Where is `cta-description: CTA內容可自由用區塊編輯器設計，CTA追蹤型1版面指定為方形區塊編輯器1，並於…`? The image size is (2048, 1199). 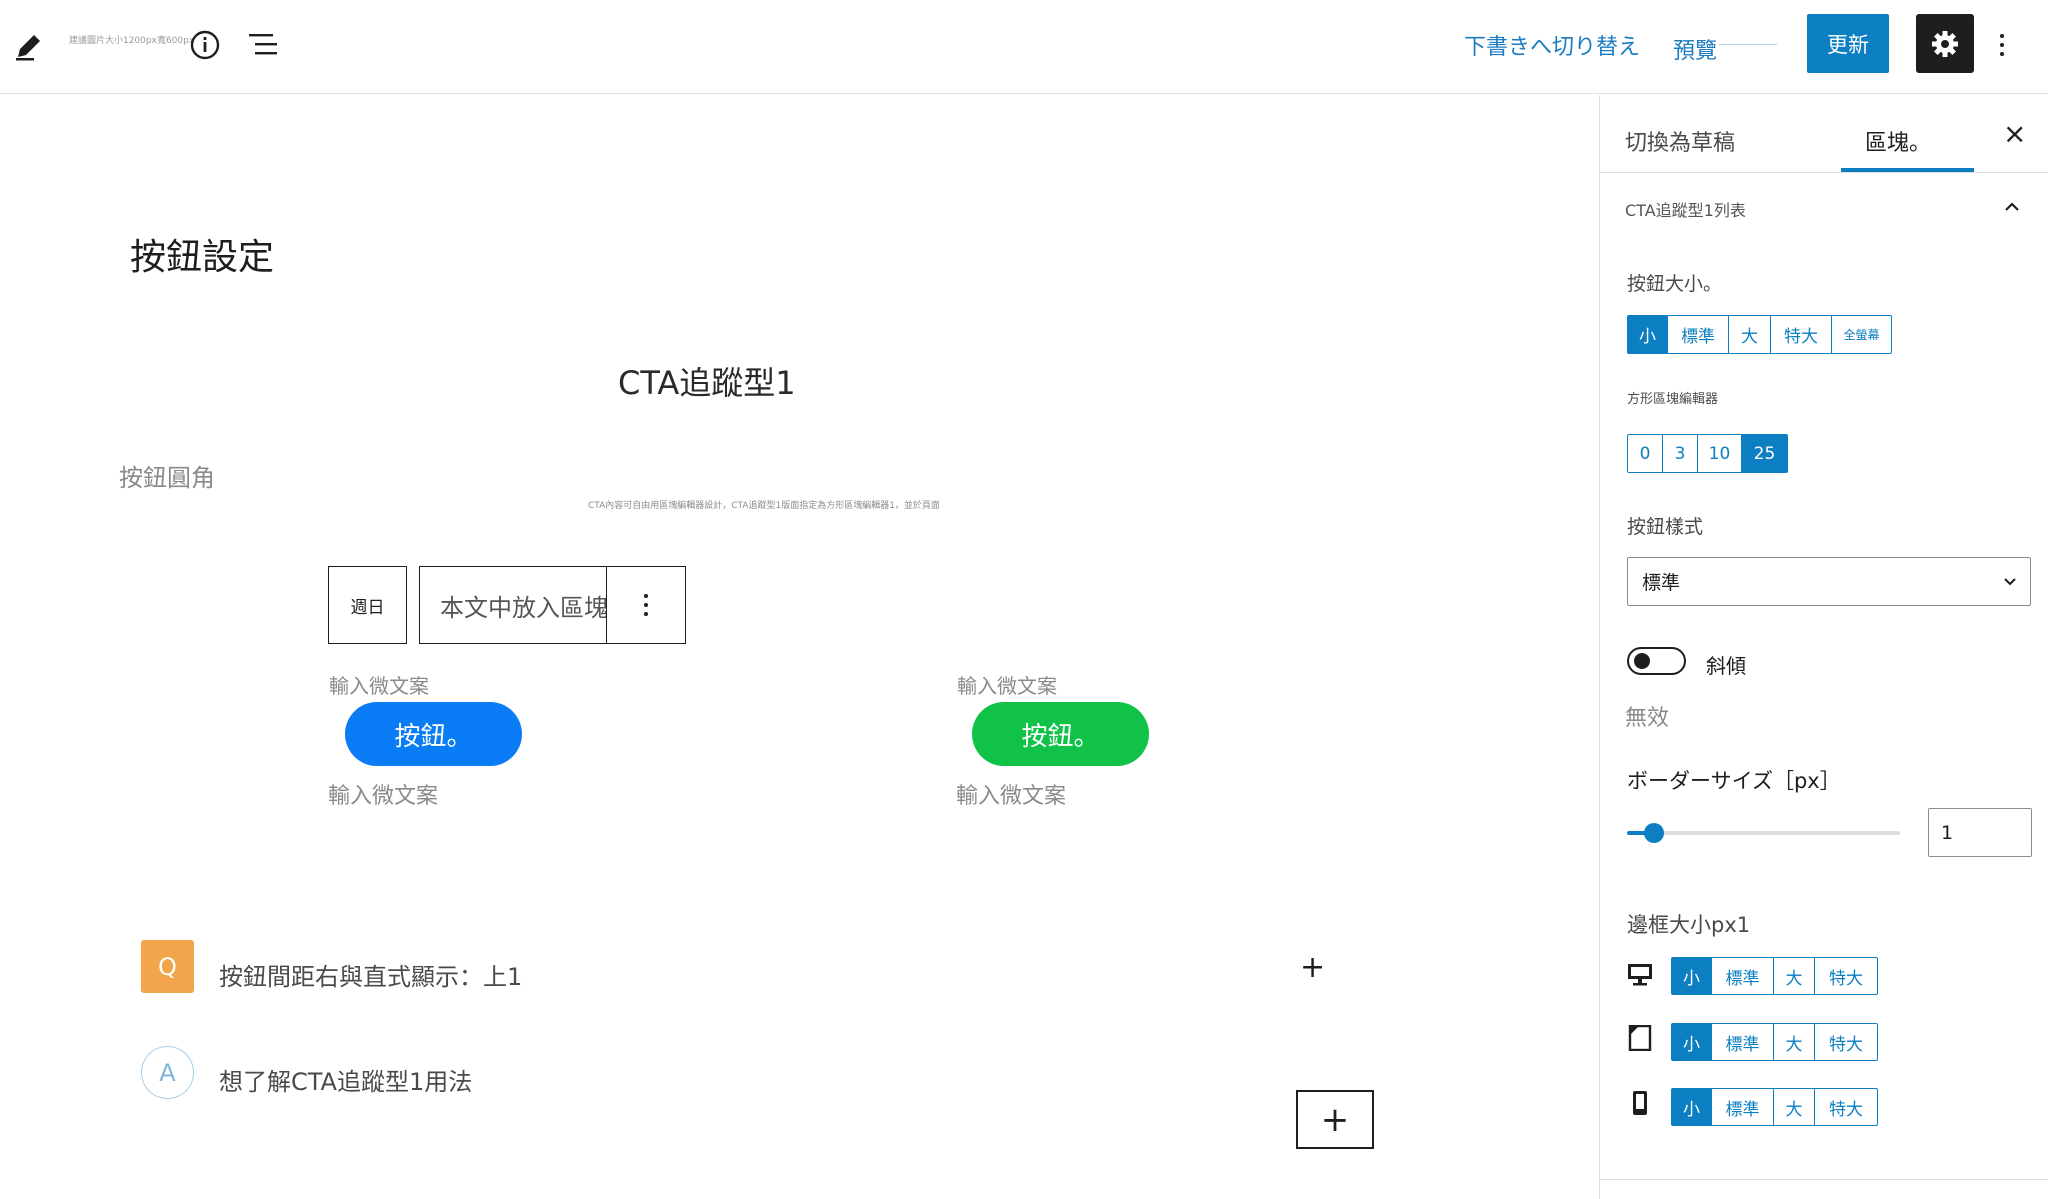 cta-description: CTA內容可自由用區塊編輯器設計，CTA追蹤型1版面指定為方形區塊編輯器1，並於… is located at coordinates (764, 506).